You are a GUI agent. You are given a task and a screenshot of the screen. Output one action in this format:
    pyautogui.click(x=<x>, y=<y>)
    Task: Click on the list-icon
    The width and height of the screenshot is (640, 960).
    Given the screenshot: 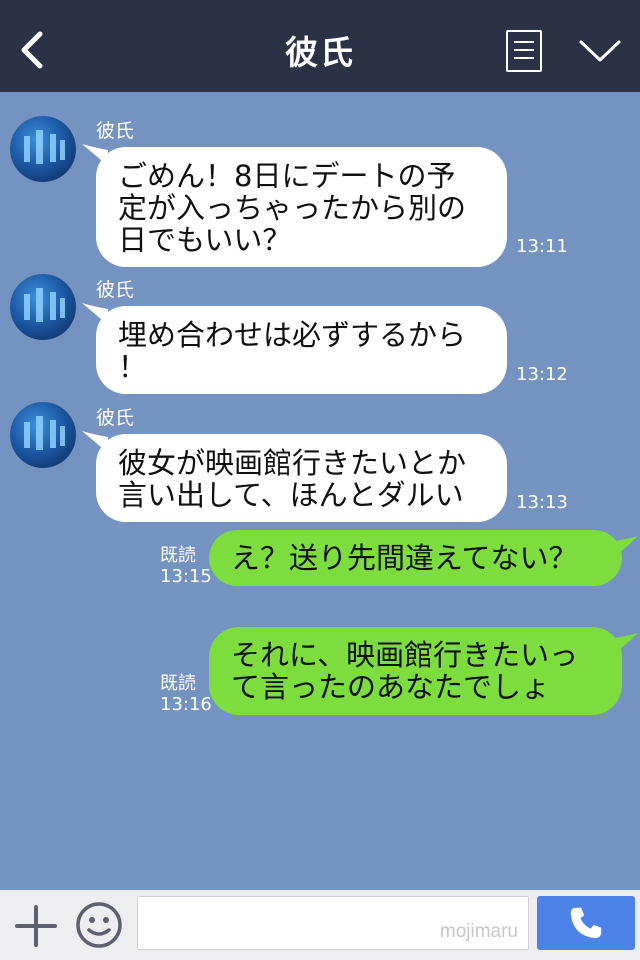 What is the action you would take?
    pyautogui.click(x=524, y=51)
    